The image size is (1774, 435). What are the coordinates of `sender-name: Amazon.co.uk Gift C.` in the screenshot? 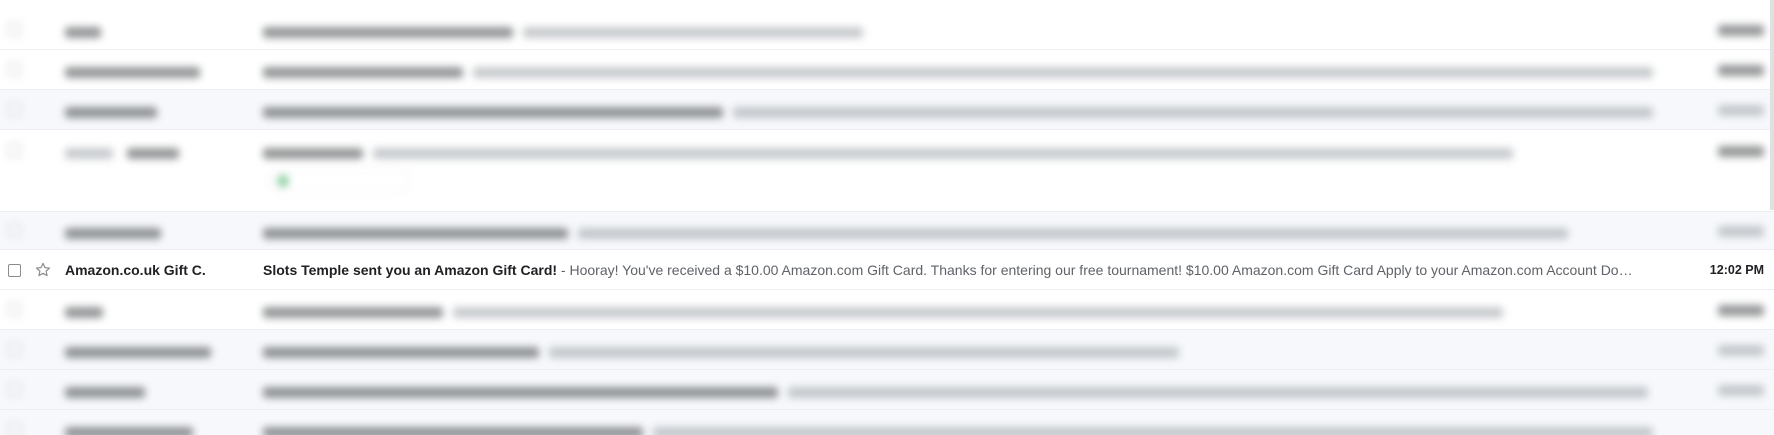 It's located at (135, 270).